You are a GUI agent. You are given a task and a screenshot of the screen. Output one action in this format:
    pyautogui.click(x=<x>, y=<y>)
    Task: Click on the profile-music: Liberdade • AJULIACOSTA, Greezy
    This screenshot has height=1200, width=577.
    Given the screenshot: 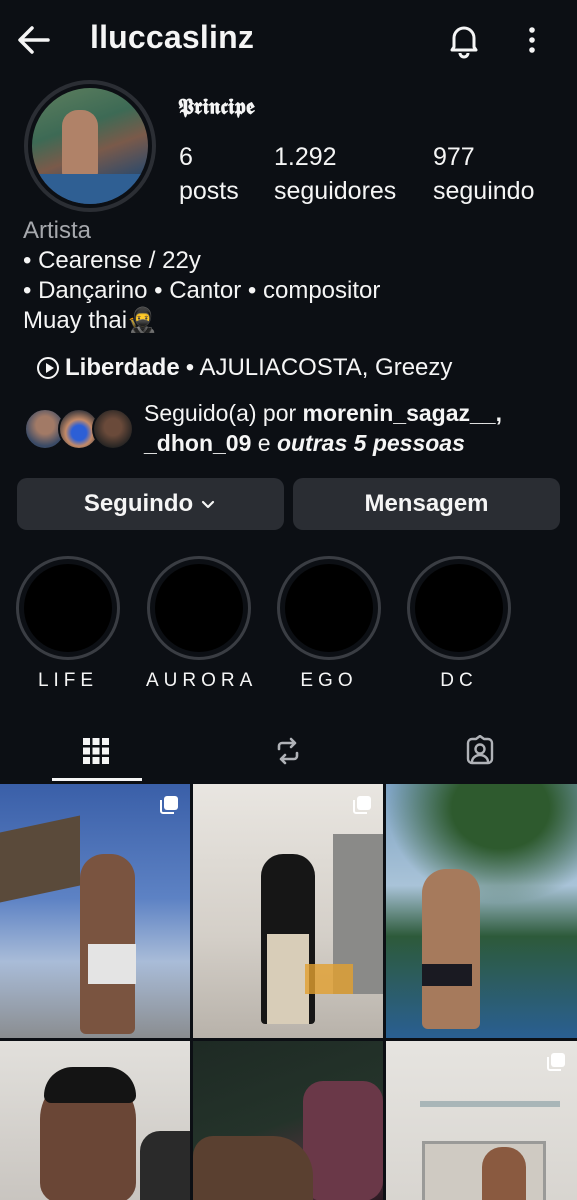 What is the action you would take?
    pyautogui.click(x=244, y=368)
    